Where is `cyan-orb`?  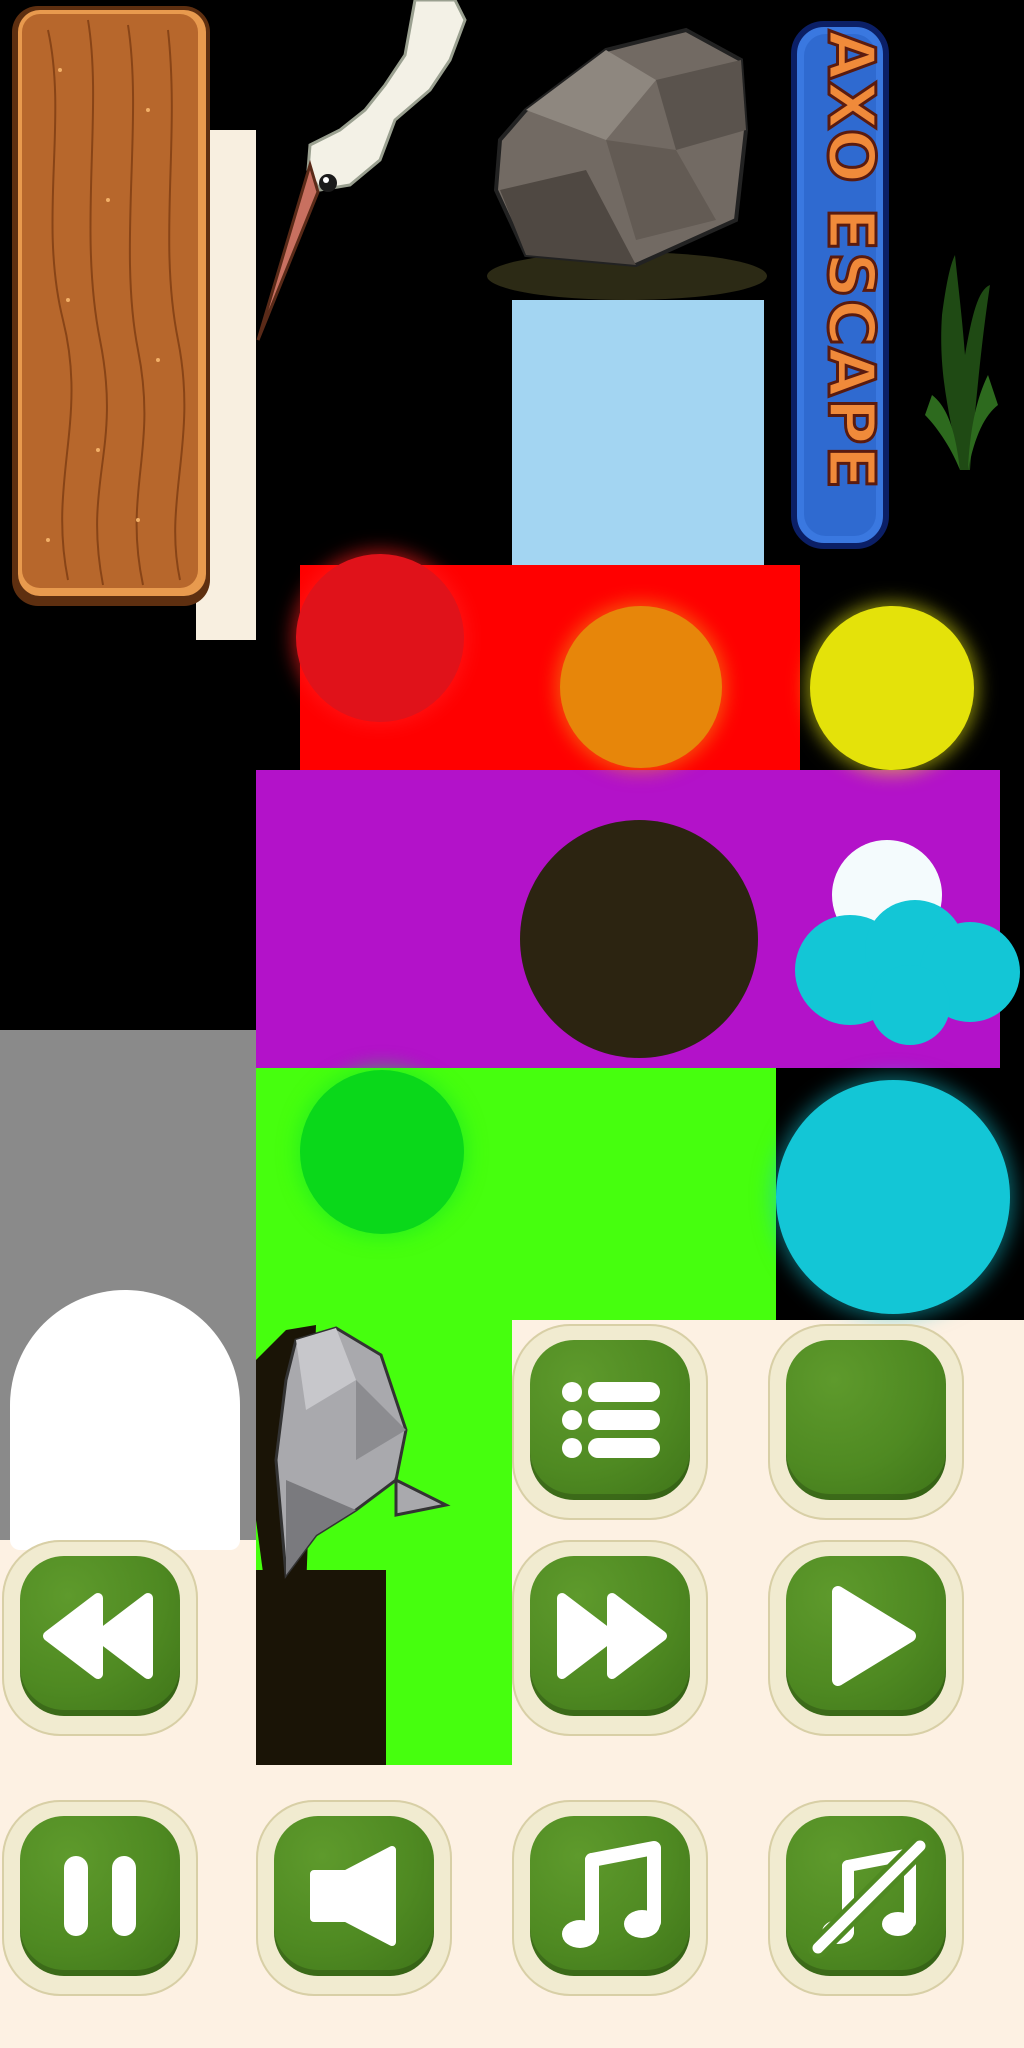 cyan-orb is located at coordinates (893, 1197).